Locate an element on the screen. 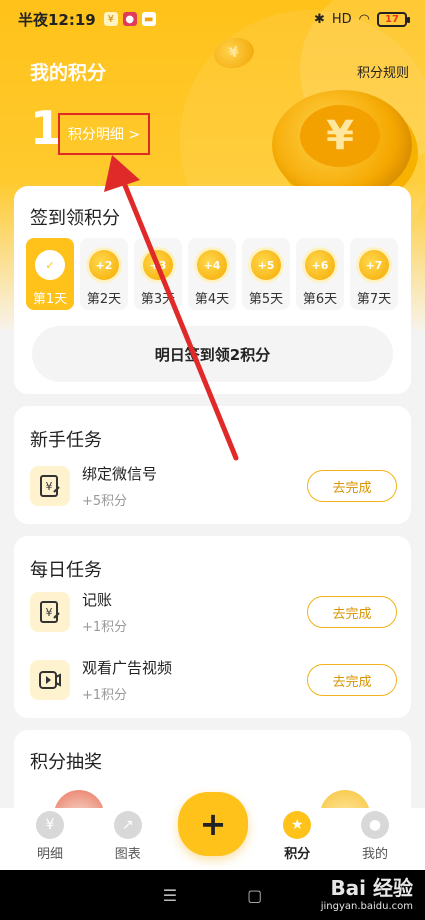 The height and width of the screenshot is (920, 425). task-row-watch-ad: 观看广告视频 +1积分 去完成 is located at coordinates (213, 680).